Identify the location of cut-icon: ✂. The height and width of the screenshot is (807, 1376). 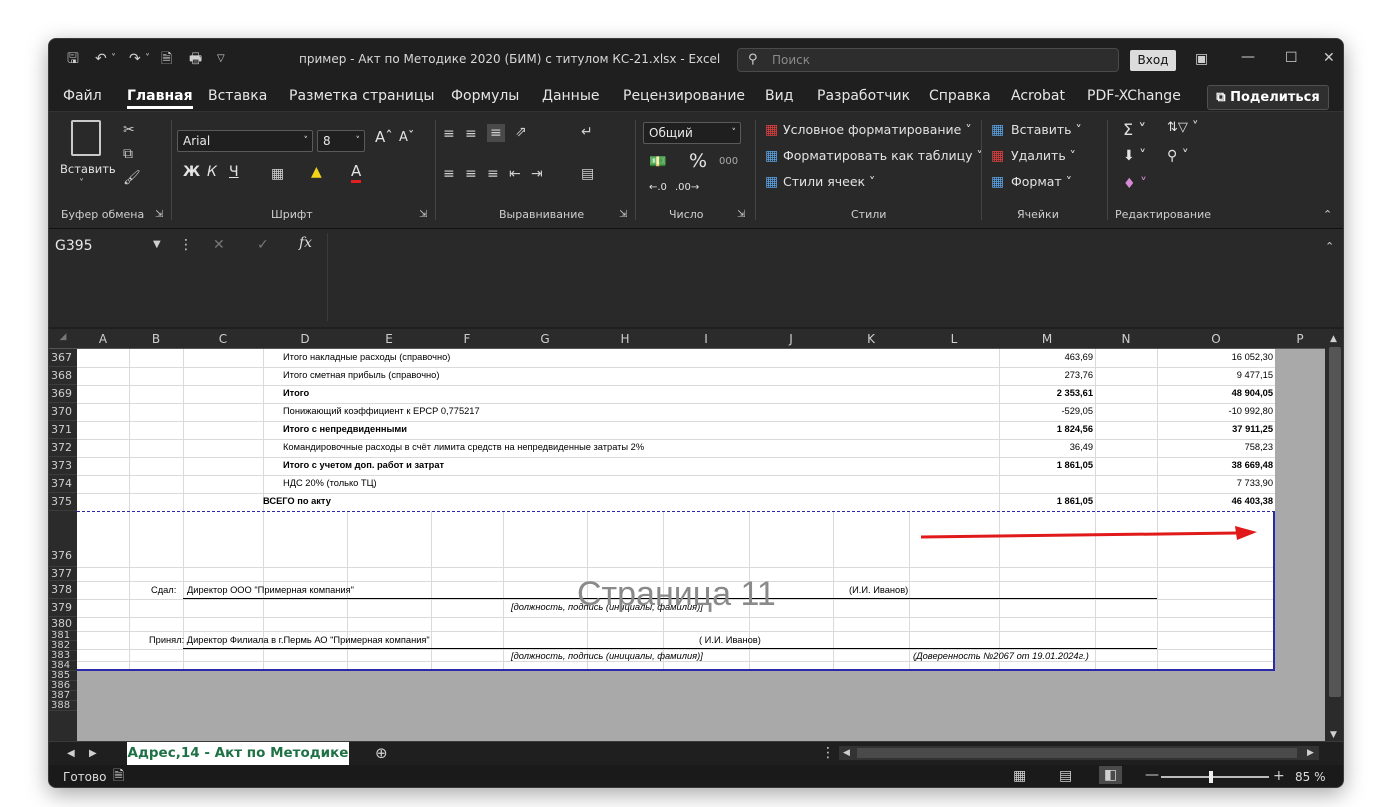
(129, 130).